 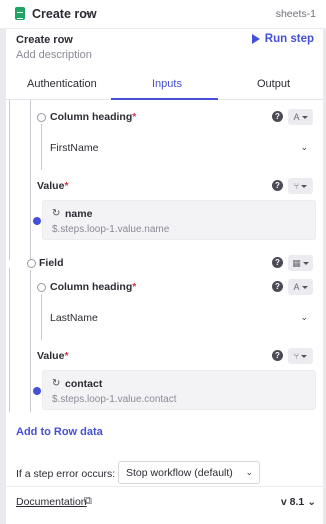 I want to click on column-heading-select: LastName ⌄, so click(x=179, y=319).